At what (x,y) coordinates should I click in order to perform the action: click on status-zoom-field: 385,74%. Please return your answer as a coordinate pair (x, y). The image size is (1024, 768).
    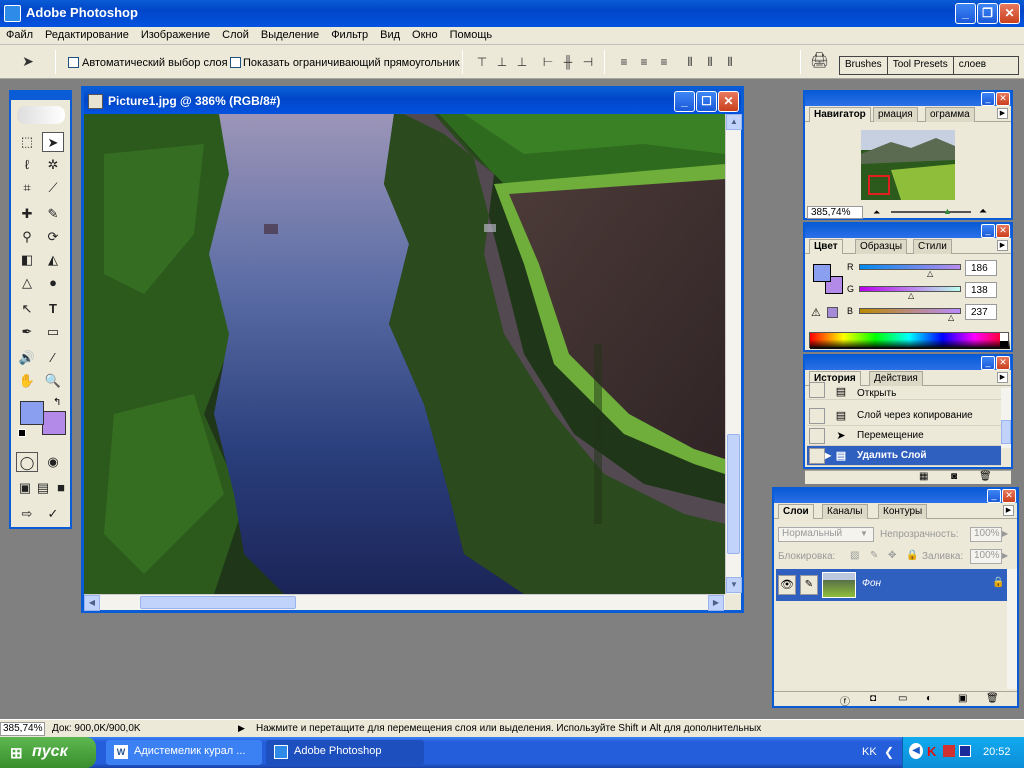
    Looking at the image, I should click on (22, 729).